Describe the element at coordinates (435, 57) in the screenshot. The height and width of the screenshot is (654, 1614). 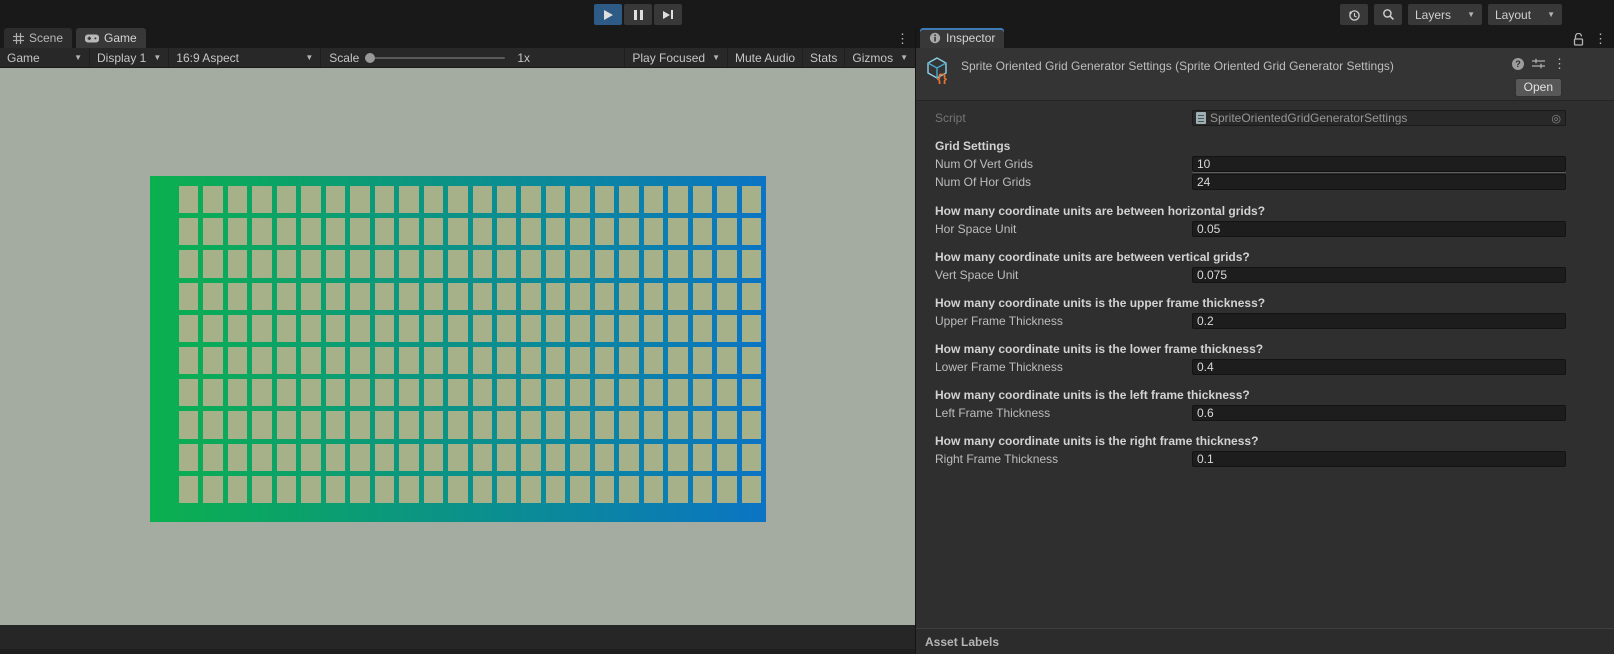
I see `scale-slider` at that location.